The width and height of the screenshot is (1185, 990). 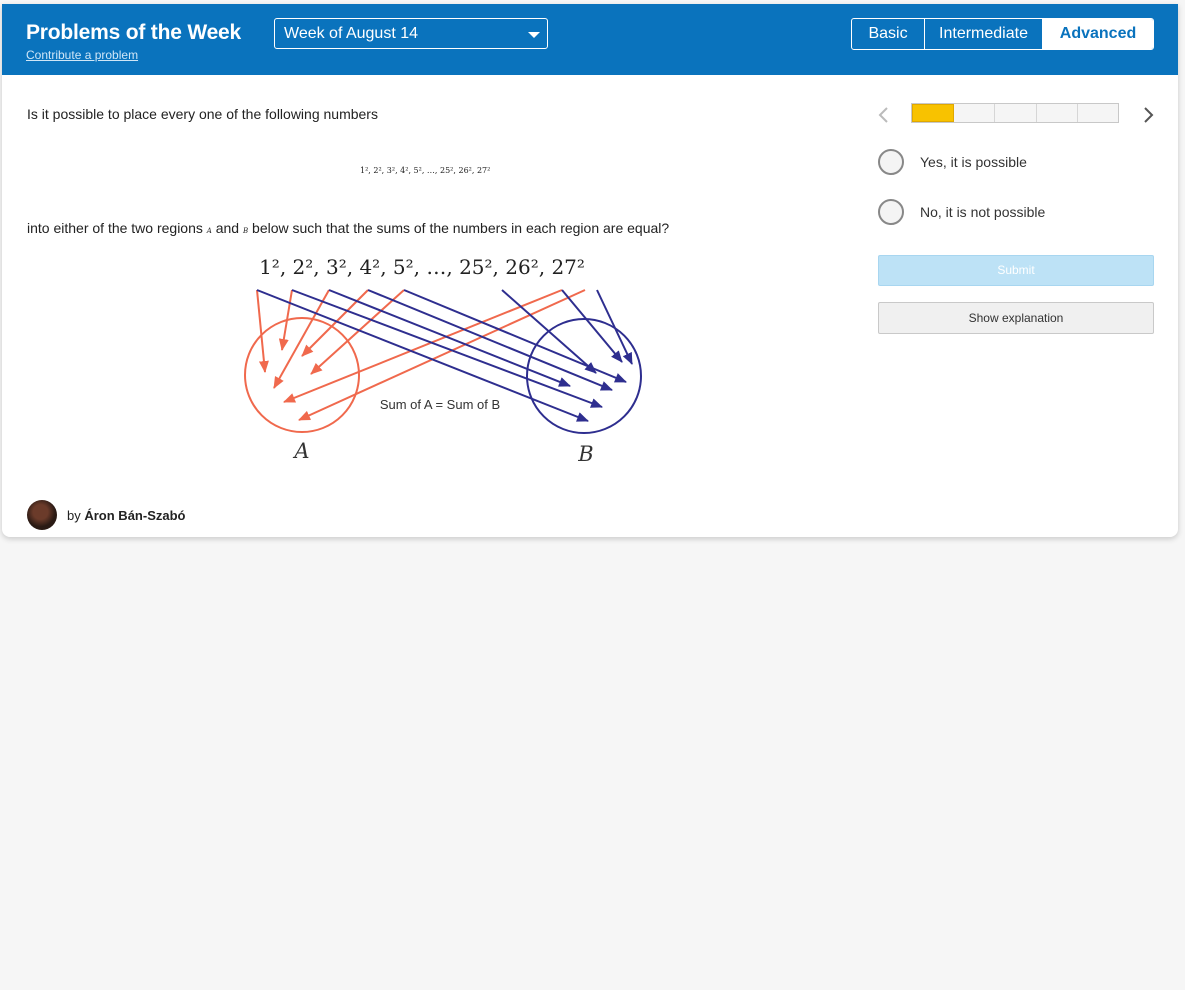 What do you see at coordinates (134, 32) in the screenshot?
I see `page-title: Problems of the Week` at bounding box center [134, 32].